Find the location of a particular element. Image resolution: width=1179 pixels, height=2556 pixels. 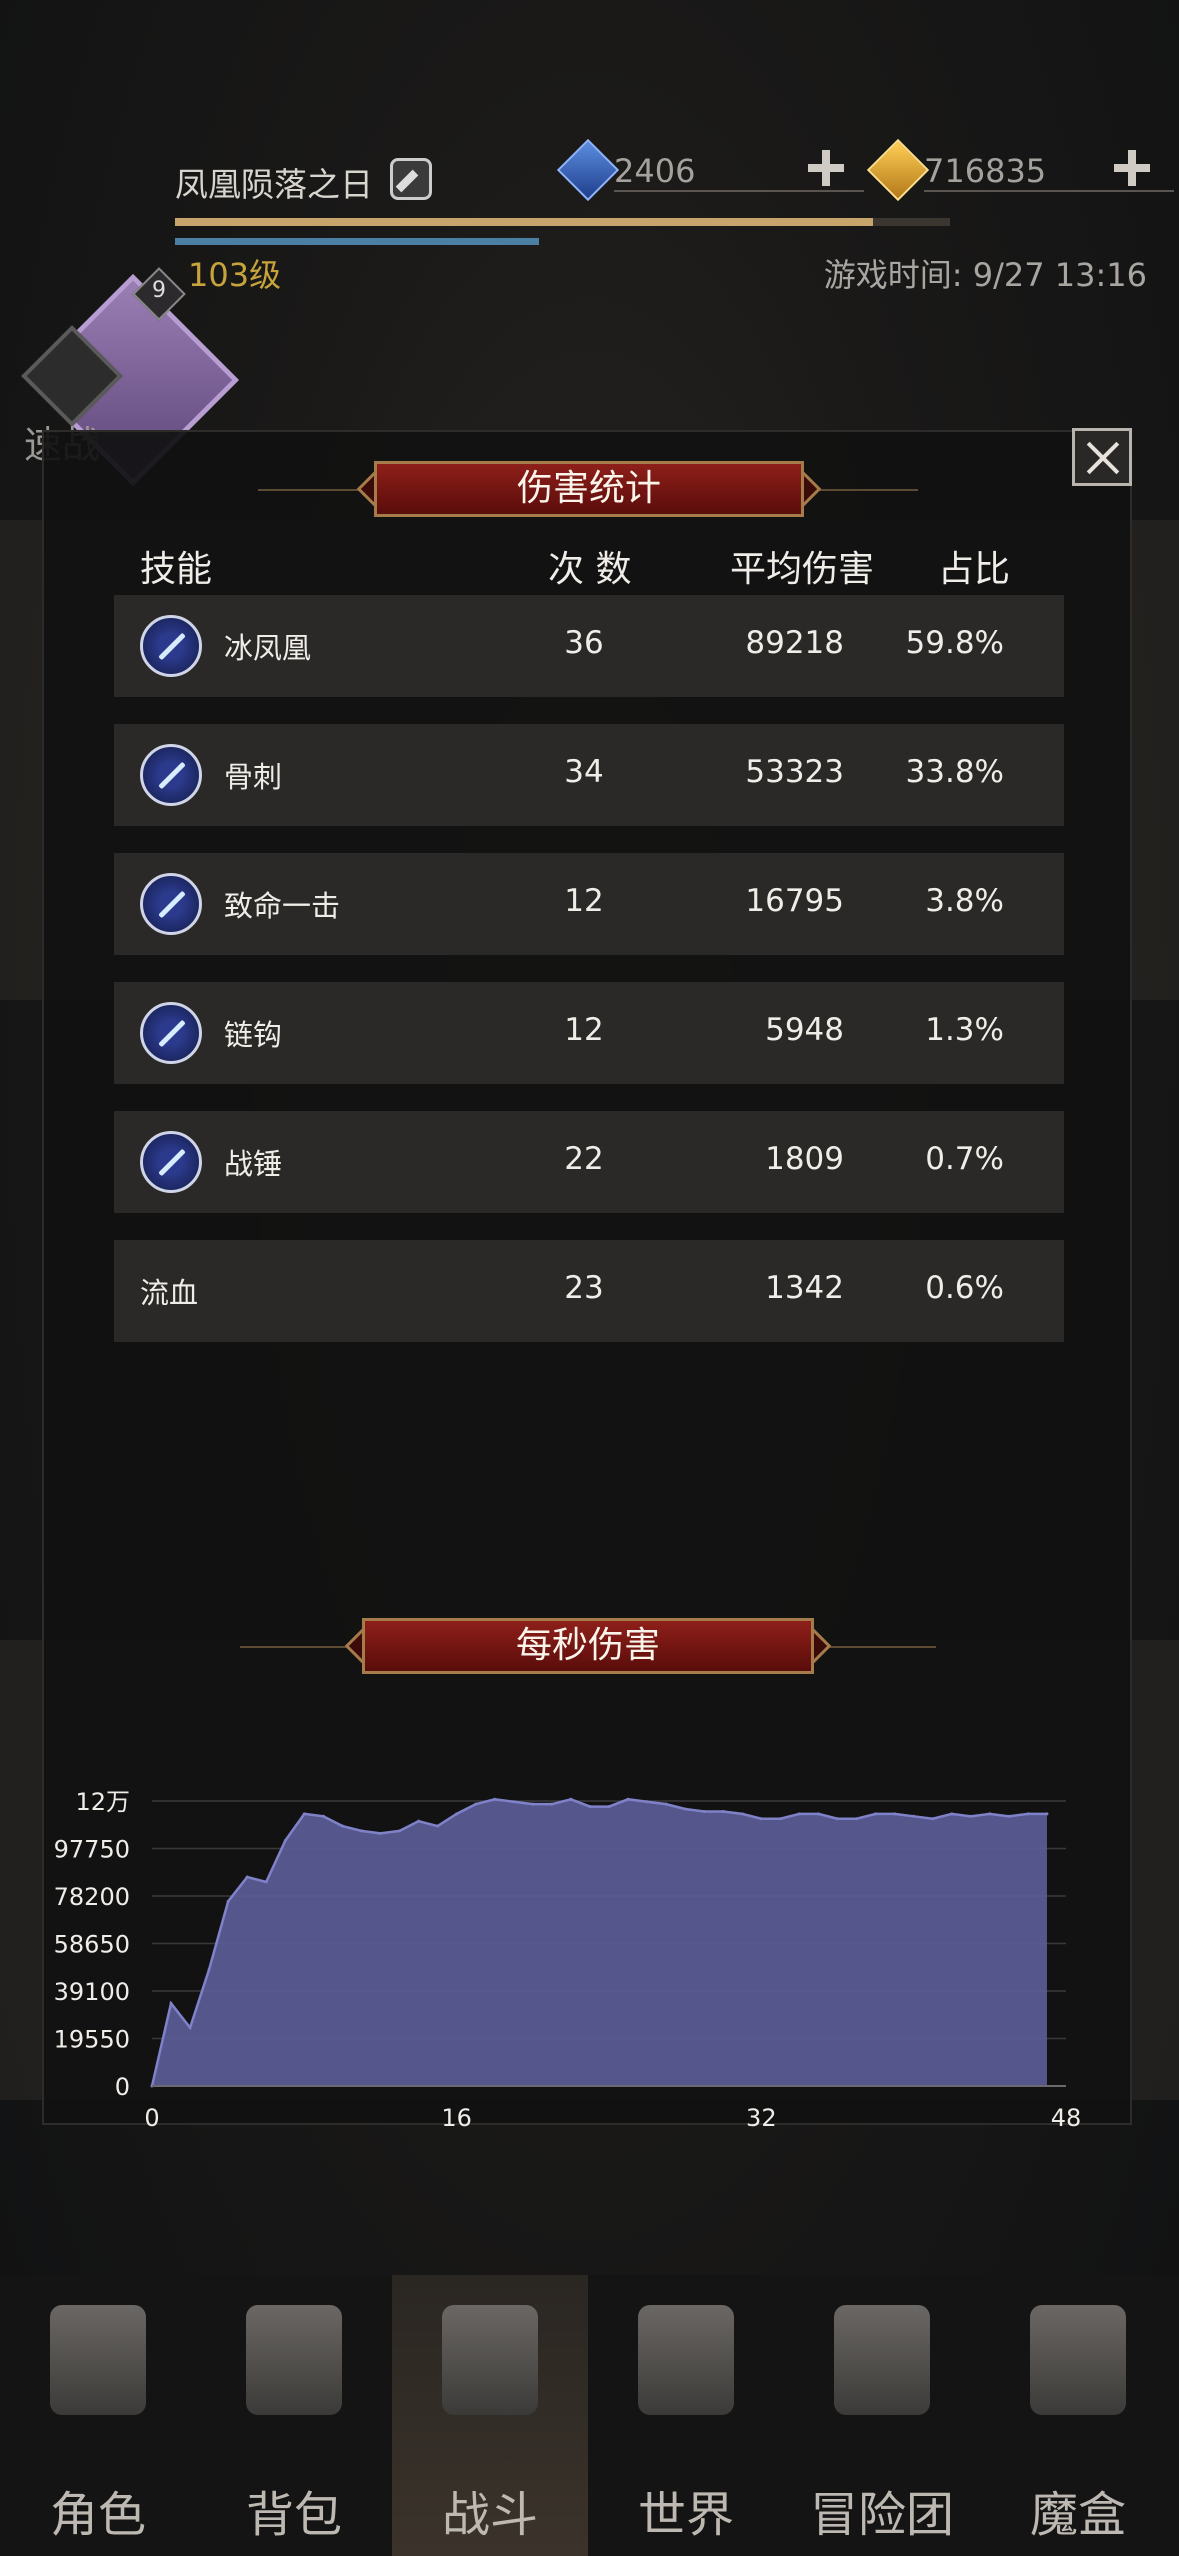

skill-share: 0.7% is located at coordinates (964, 1159).